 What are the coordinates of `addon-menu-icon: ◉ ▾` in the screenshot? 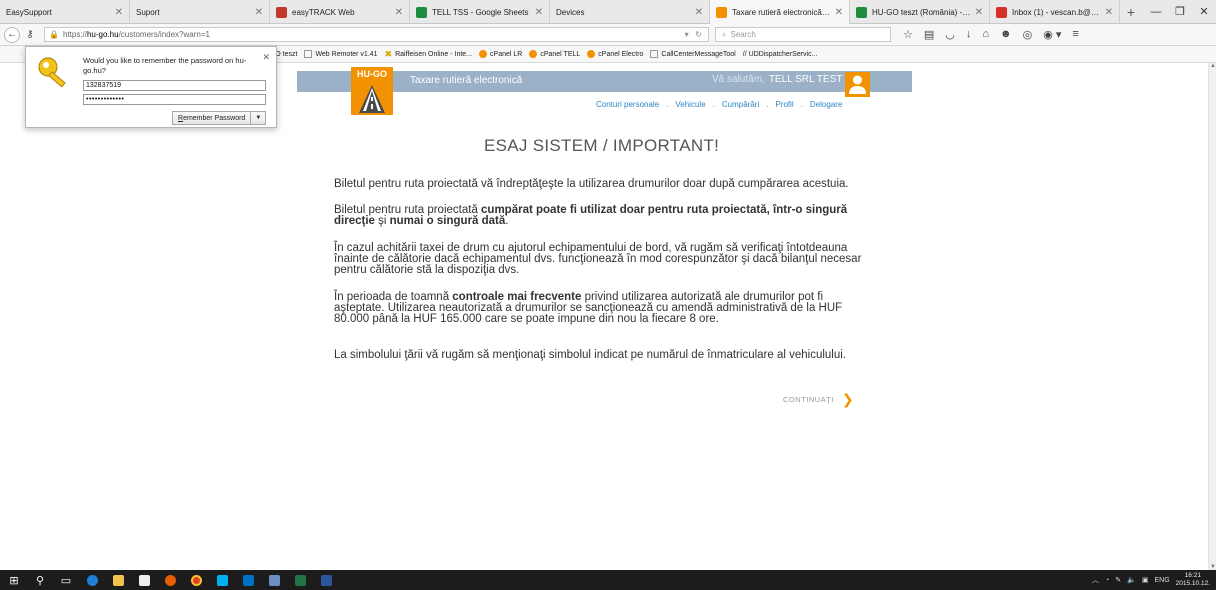 It's located at (1052, 34).